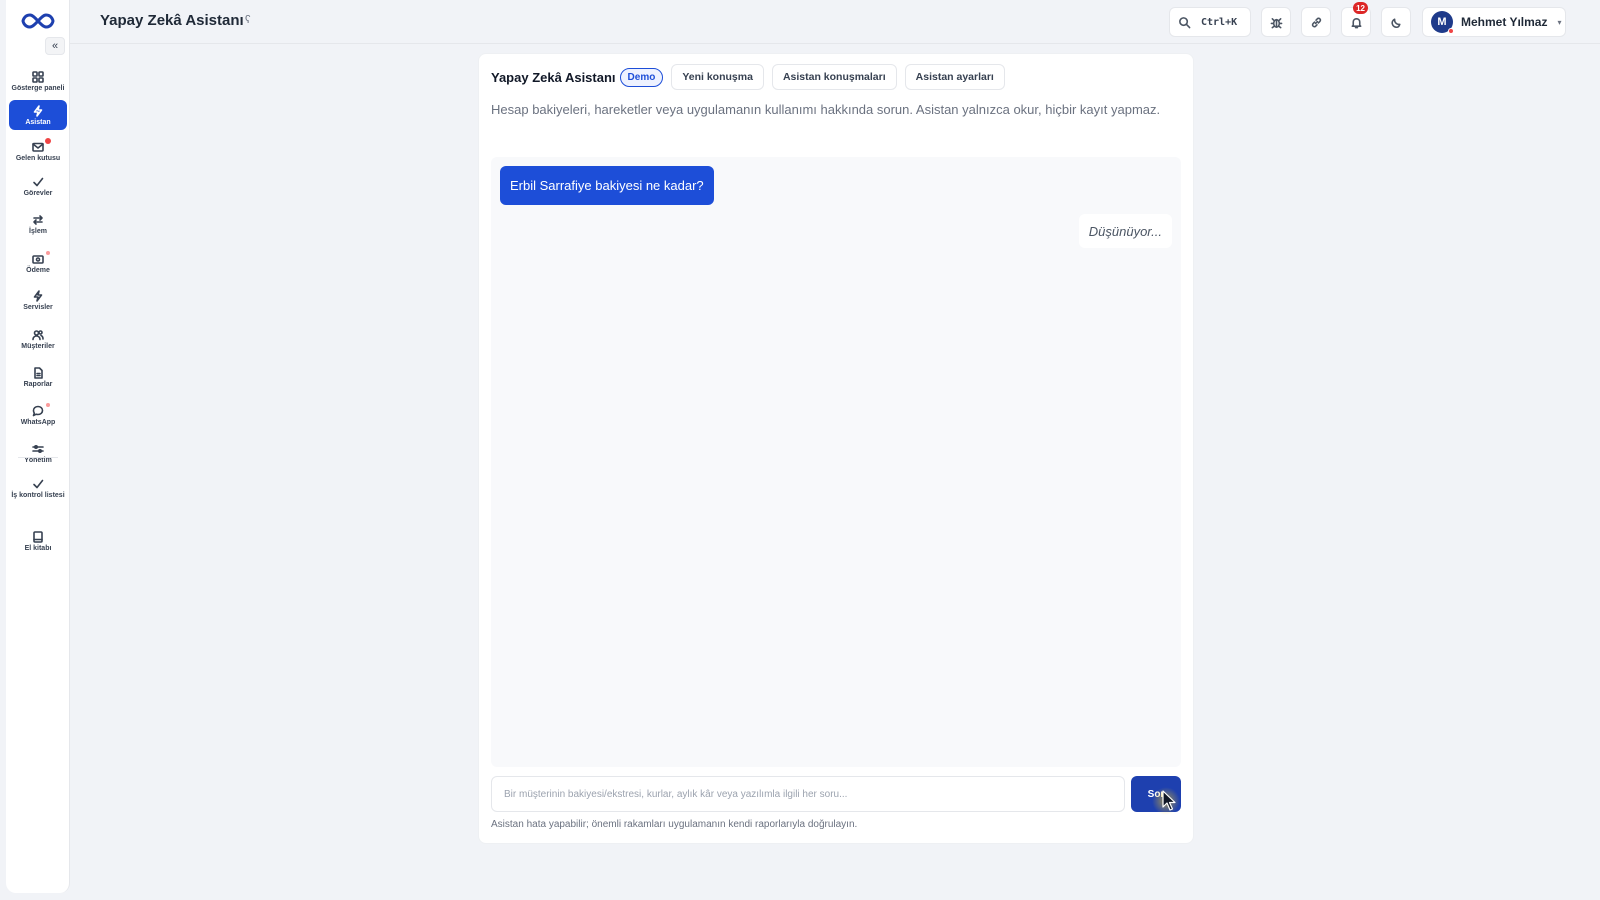 This screenshot has width=1600, height=900. I want to click on sidebar-item-services: Servisler, so click(38, 300).